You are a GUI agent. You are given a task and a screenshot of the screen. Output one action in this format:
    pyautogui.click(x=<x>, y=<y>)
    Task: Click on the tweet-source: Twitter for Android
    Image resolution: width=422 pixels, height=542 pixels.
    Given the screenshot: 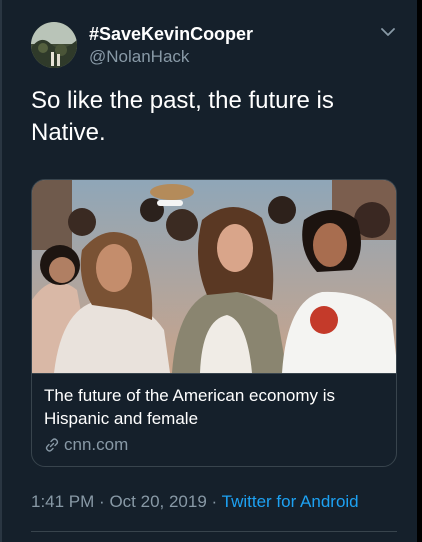 What is the action you would take?
    pyautogui.click(x=290, y=501)
    